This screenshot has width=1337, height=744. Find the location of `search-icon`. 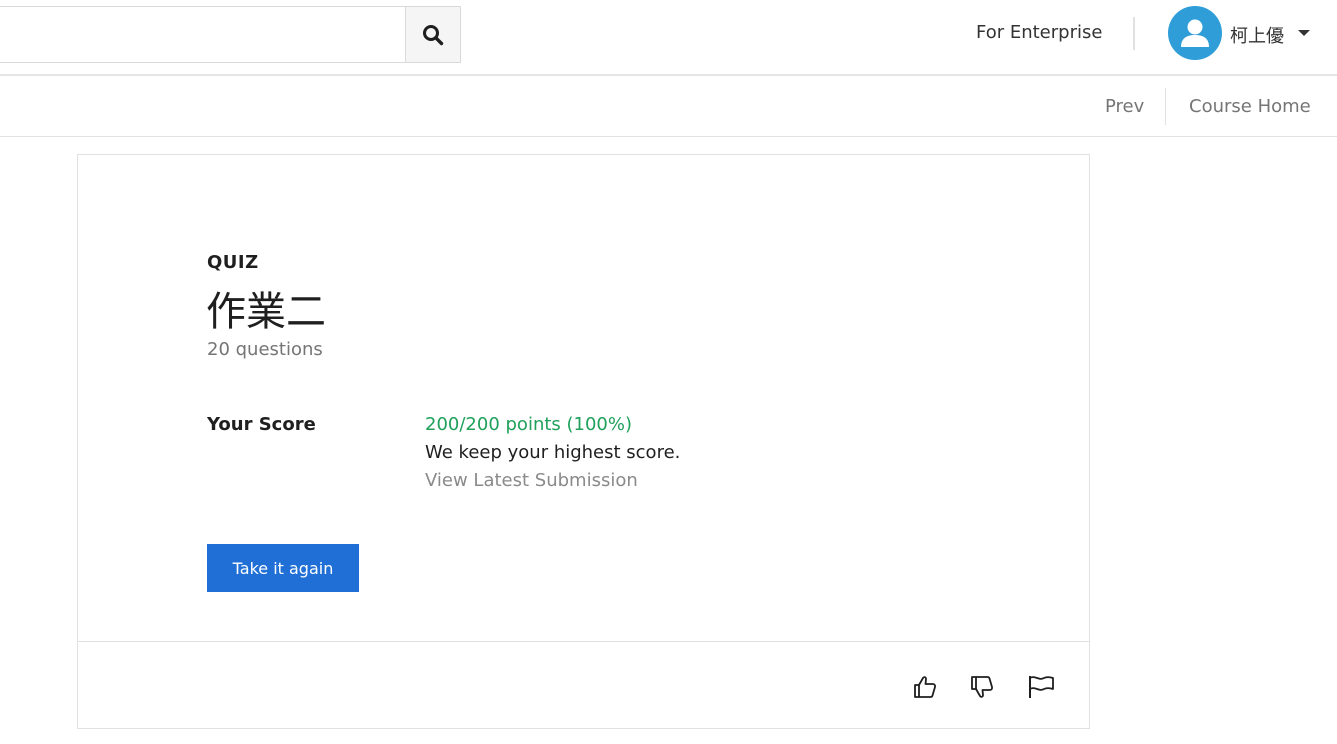

search-icon is located at coordinates (433, 34).